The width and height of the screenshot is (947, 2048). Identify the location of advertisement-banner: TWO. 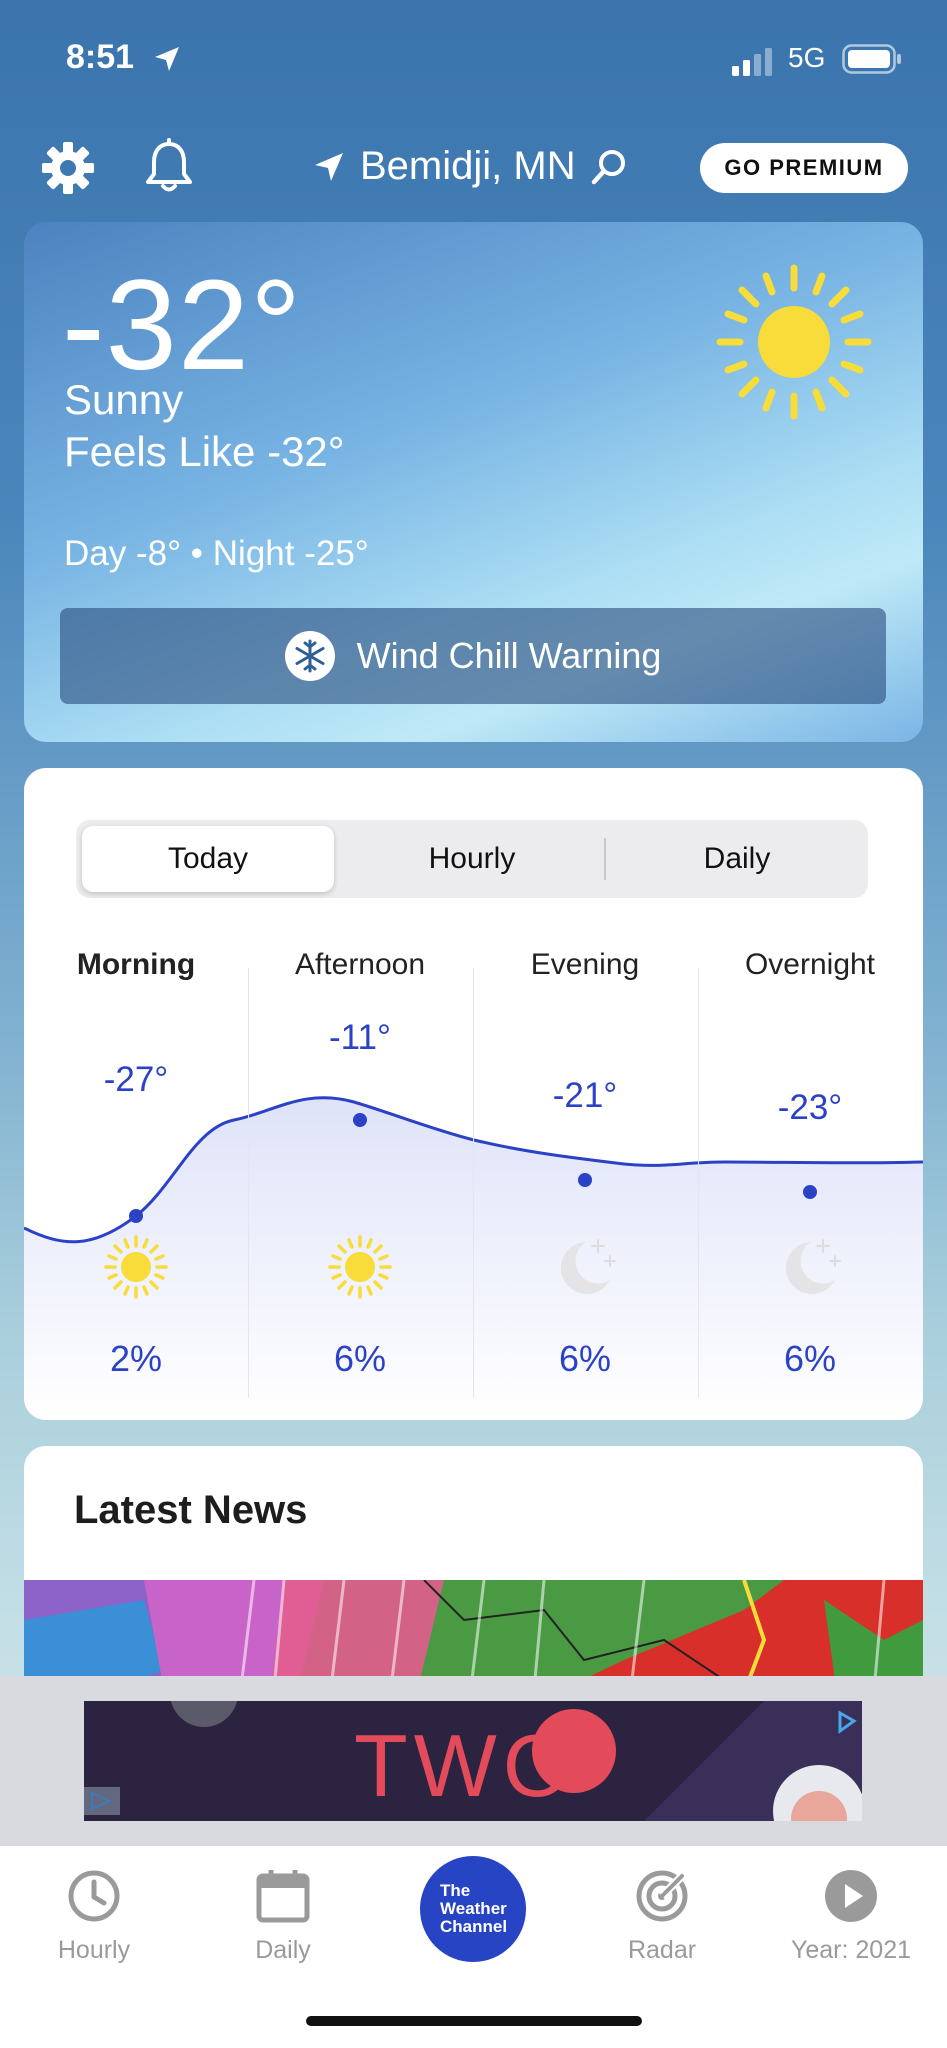
(473, 1761).